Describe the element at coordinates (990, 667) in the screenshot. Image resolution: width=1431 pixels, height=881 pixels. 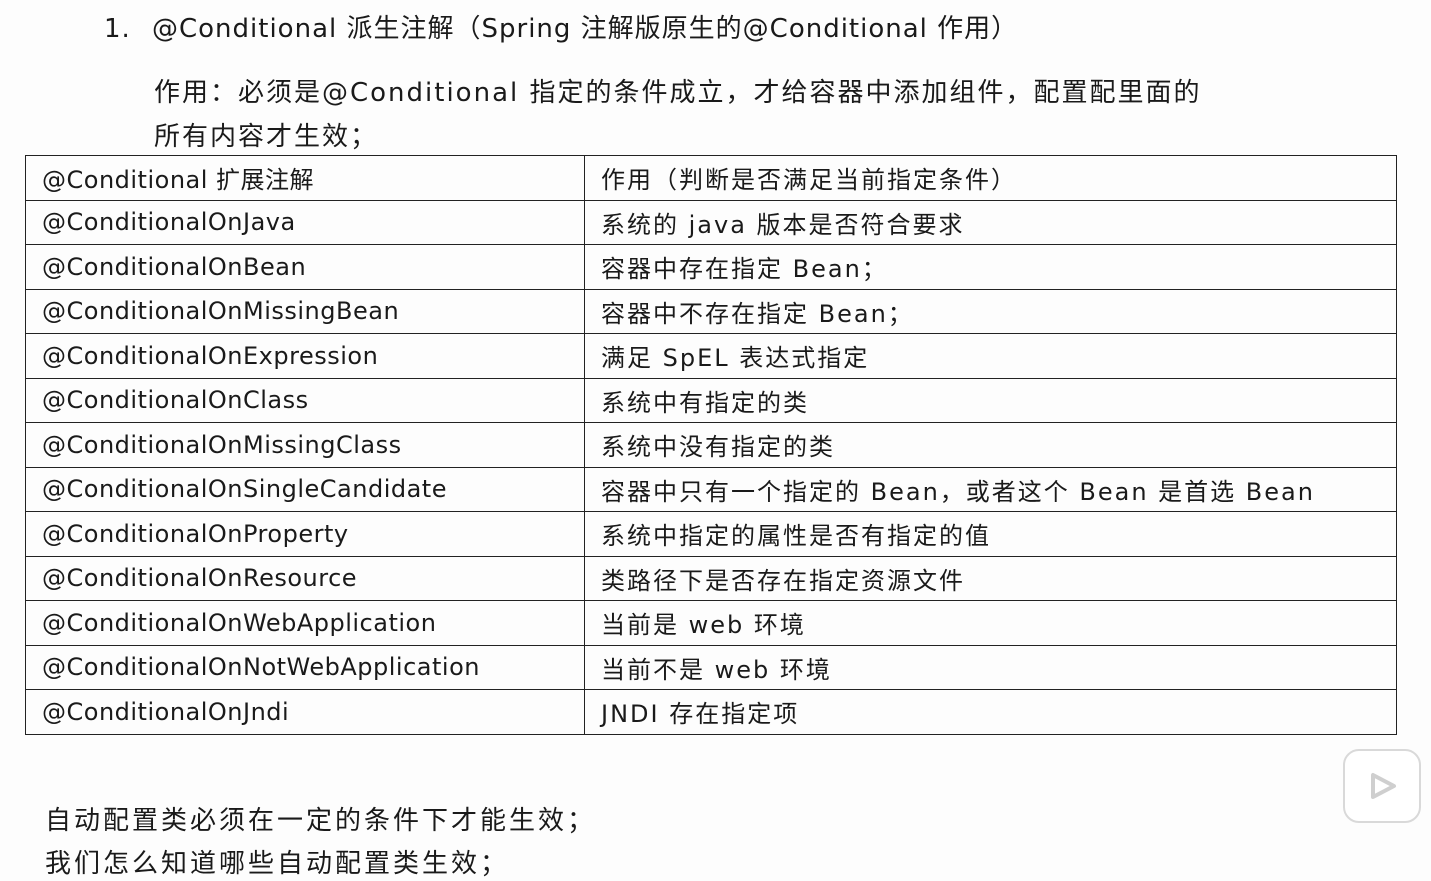
I see `effect-cell: 当前不是 web 环境` at that location.